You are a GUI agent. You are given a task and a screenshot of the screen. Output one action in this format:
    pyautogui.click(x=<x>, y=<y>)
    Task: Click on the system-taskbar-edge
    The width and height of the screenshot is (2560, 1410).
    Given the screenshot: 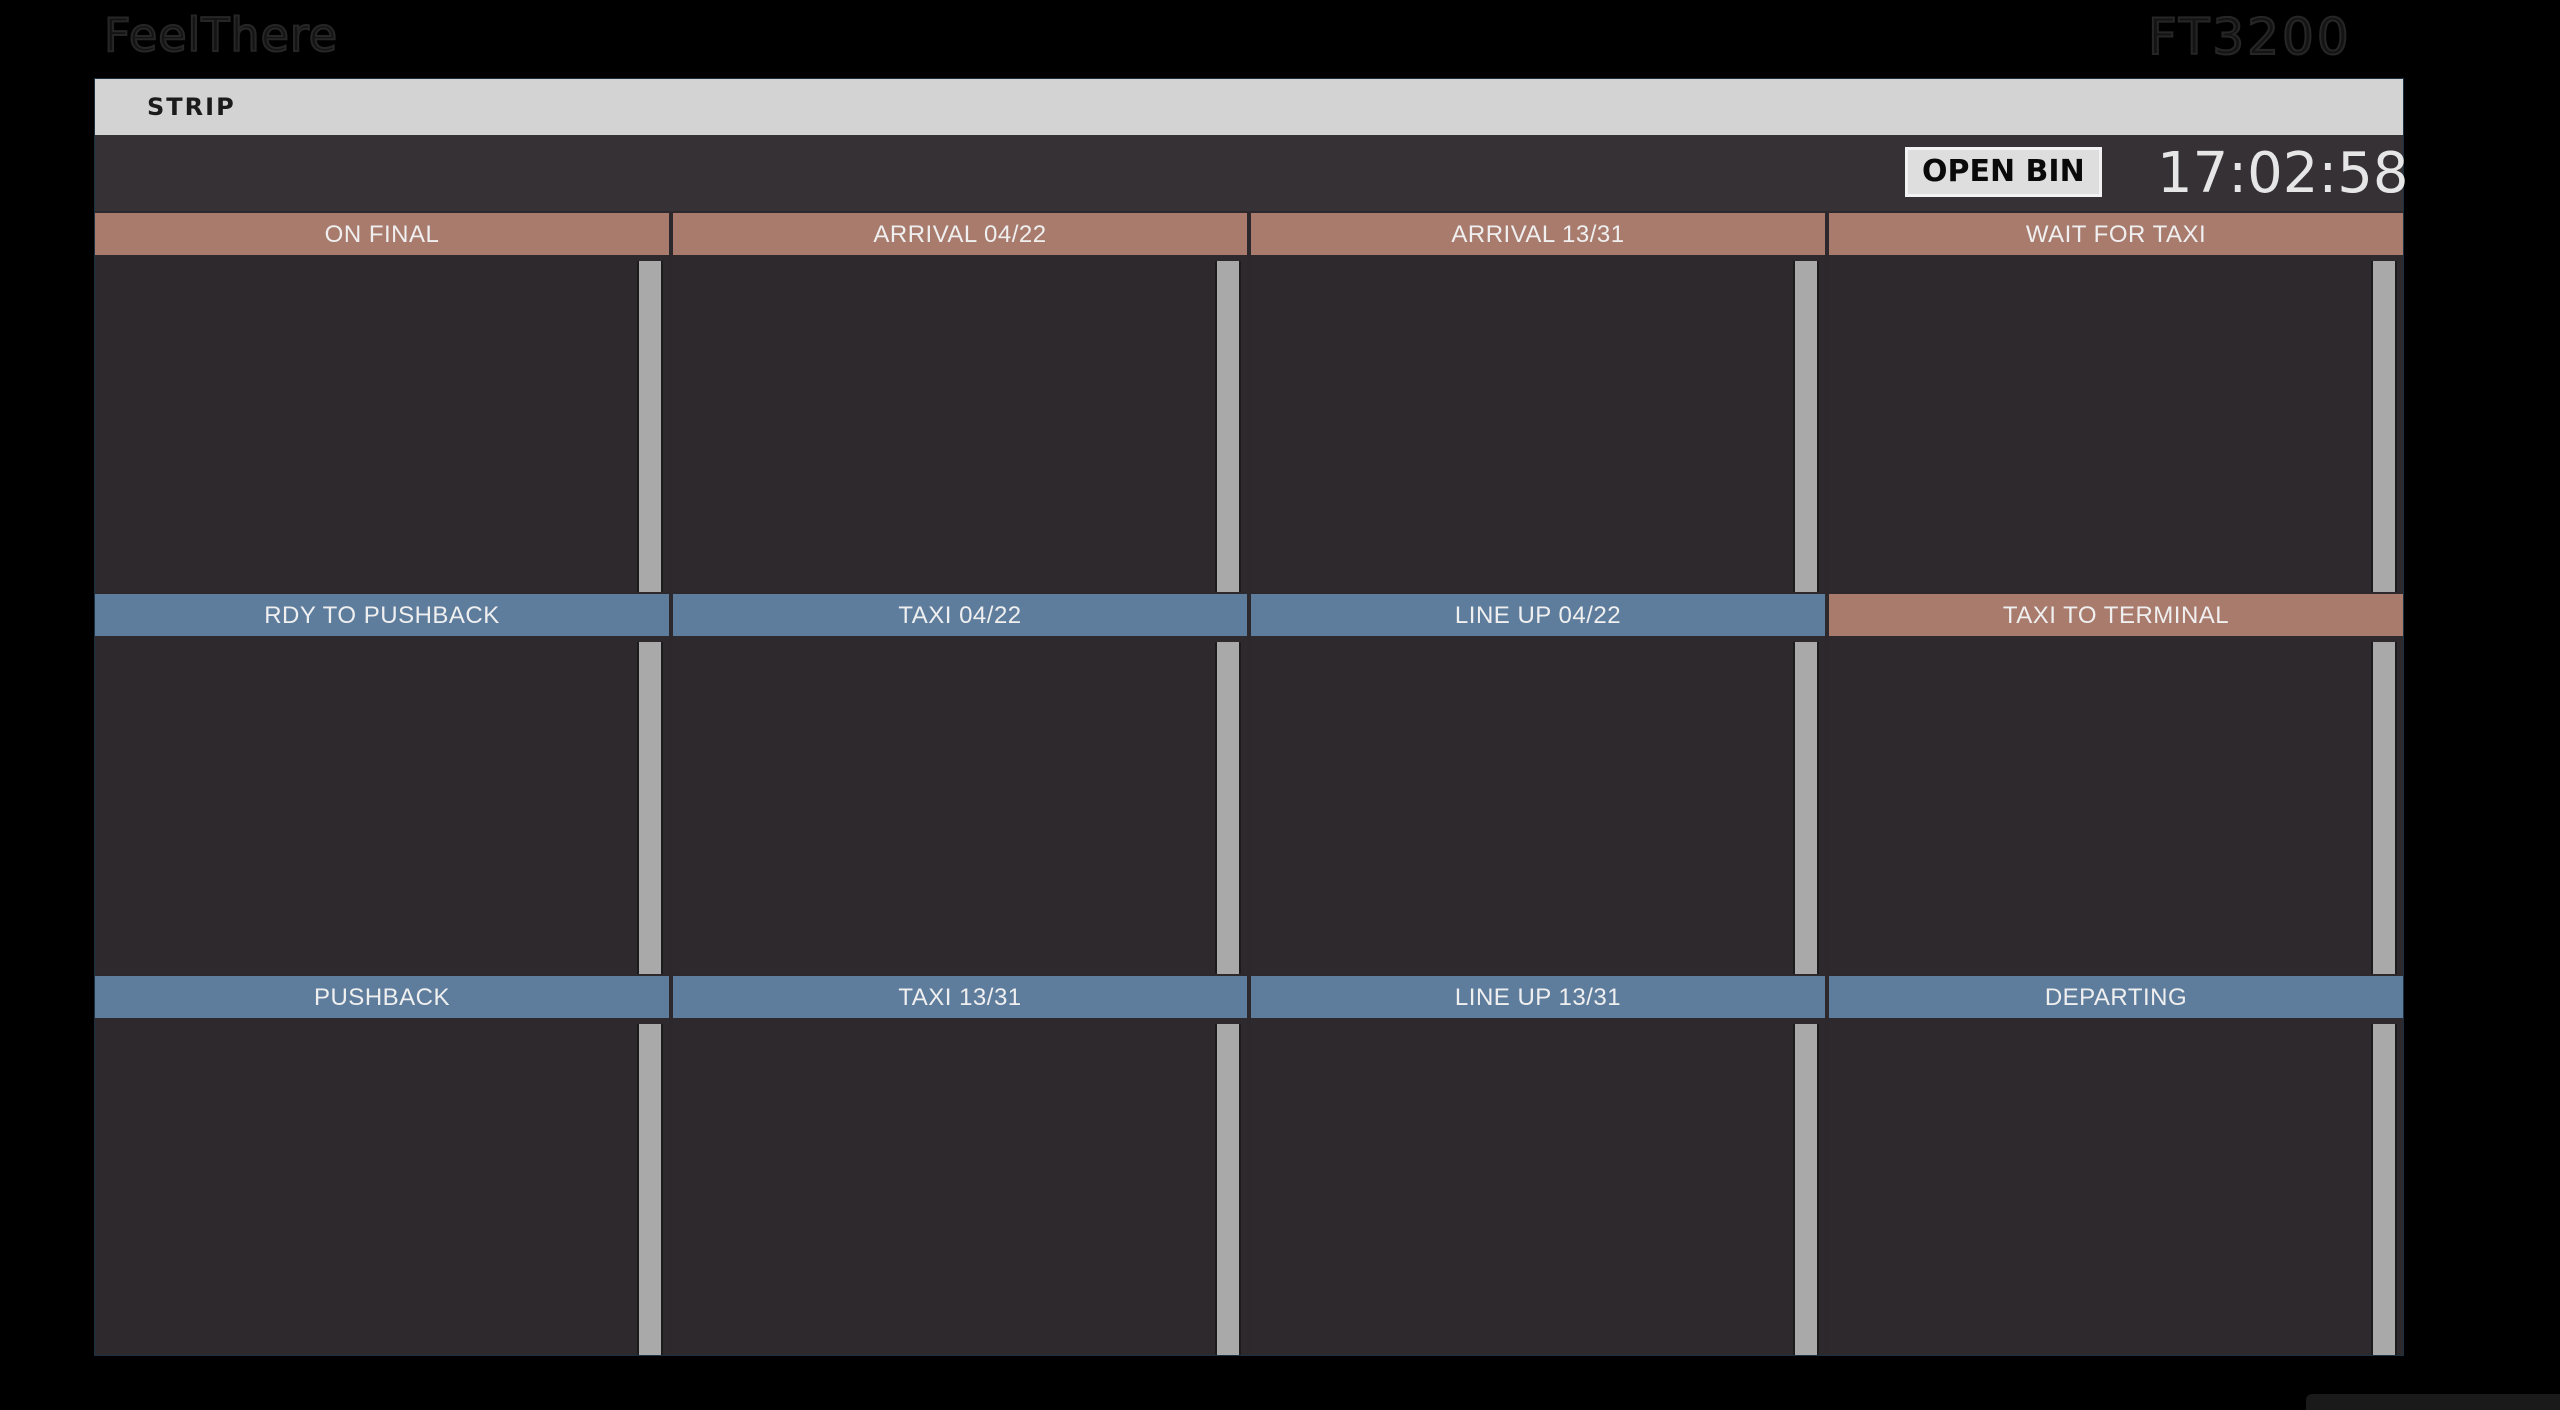 What is the action you would take?
    pyautogui.click(x=2433, y=1402)
    